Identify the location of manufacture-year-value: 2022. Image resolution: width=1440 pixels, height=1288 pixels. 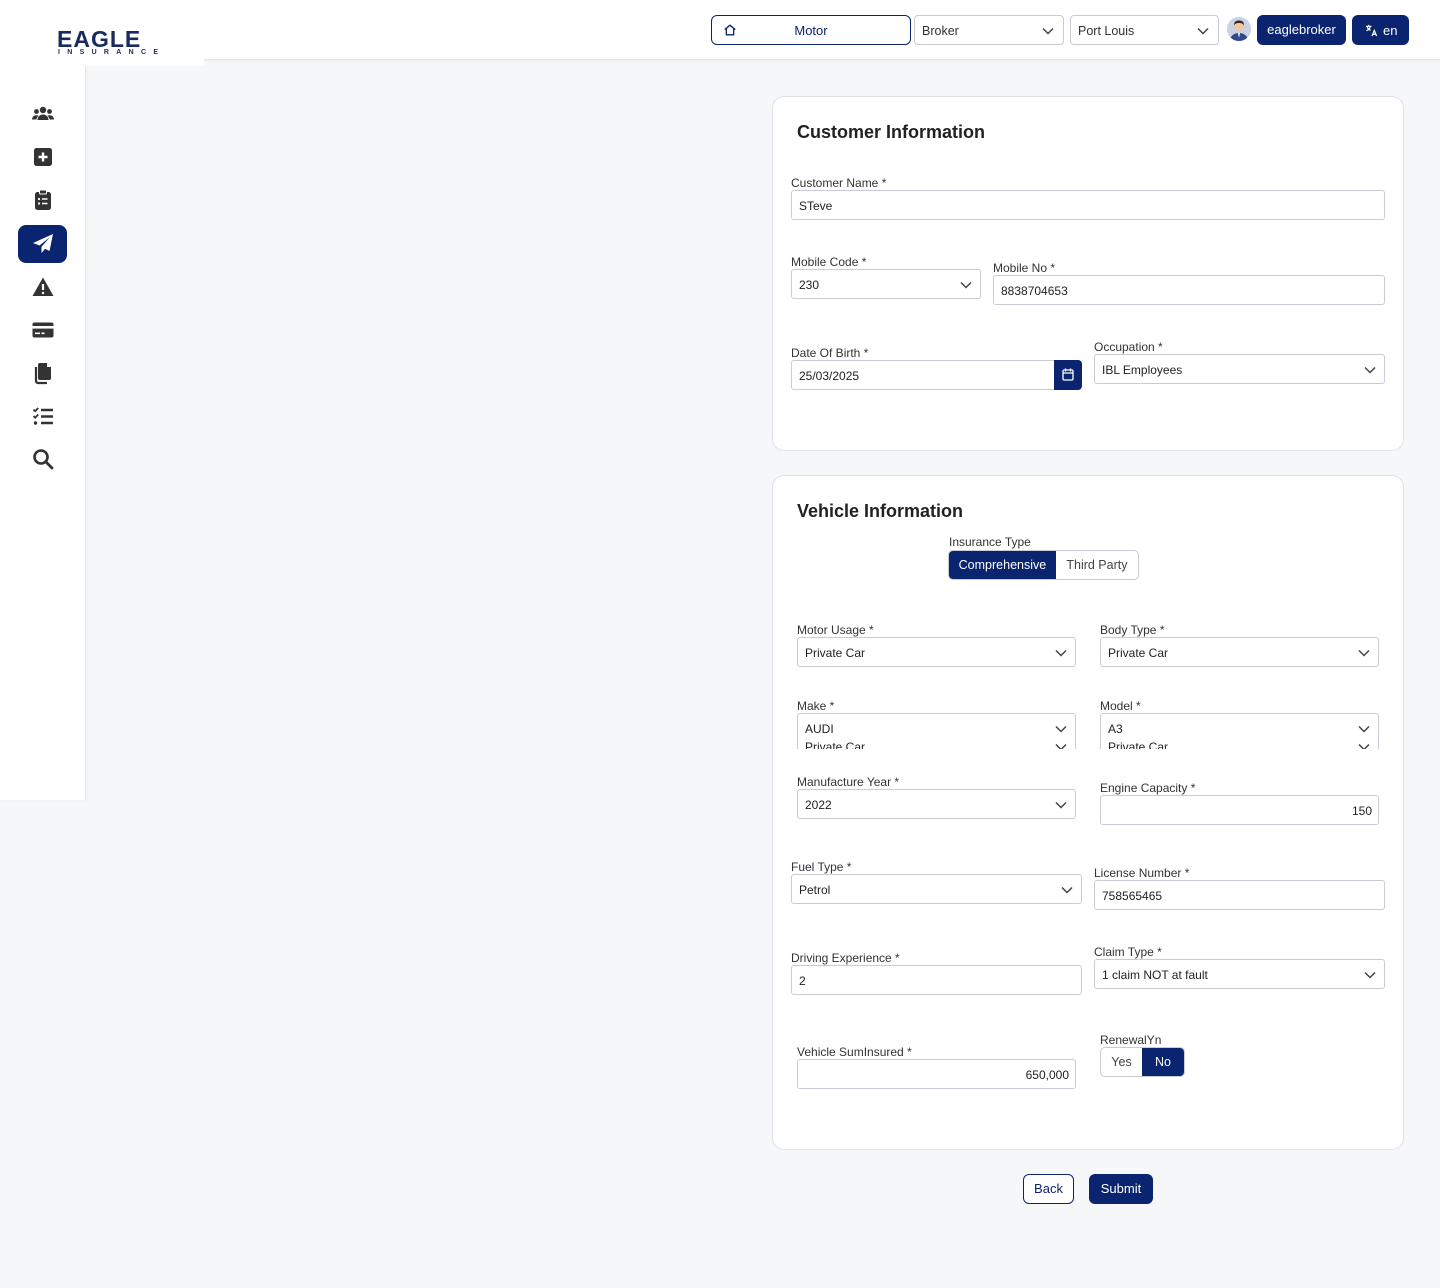
(818, 805).